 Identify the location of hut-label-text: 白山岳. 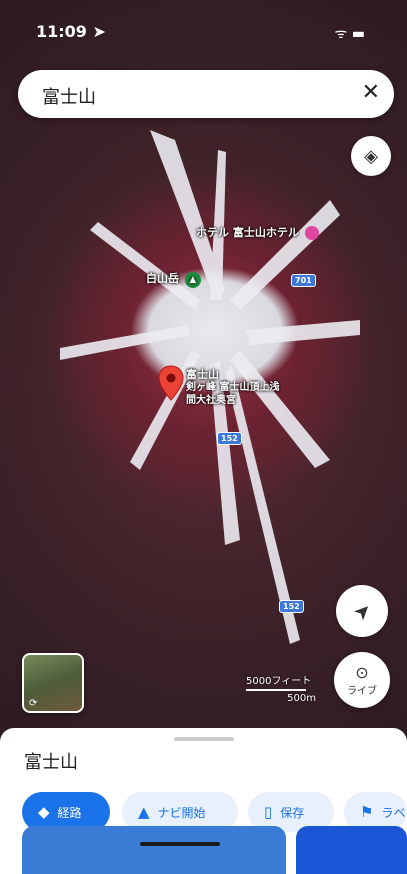
(162, 278).